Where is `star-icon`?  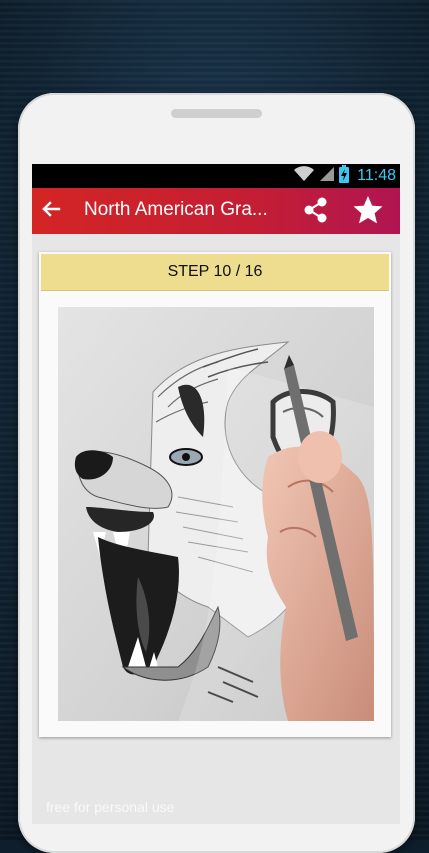
star-icon is located at coordinates (368, 212).